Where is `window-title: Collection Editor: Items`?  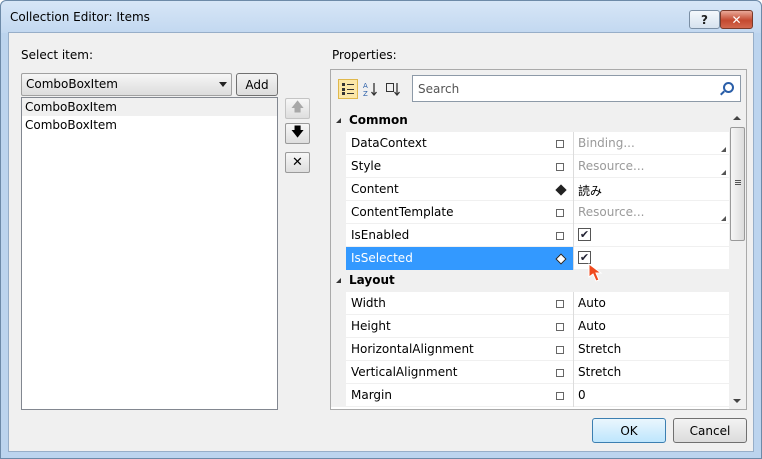
window-title: Collection Editor: Items is located at coordinates (80, 17).